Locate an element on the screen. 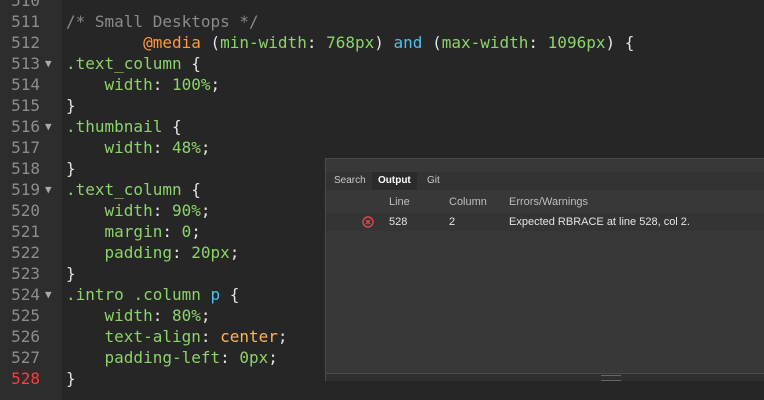  code-token: 0px is located at coordinates (254, 357).